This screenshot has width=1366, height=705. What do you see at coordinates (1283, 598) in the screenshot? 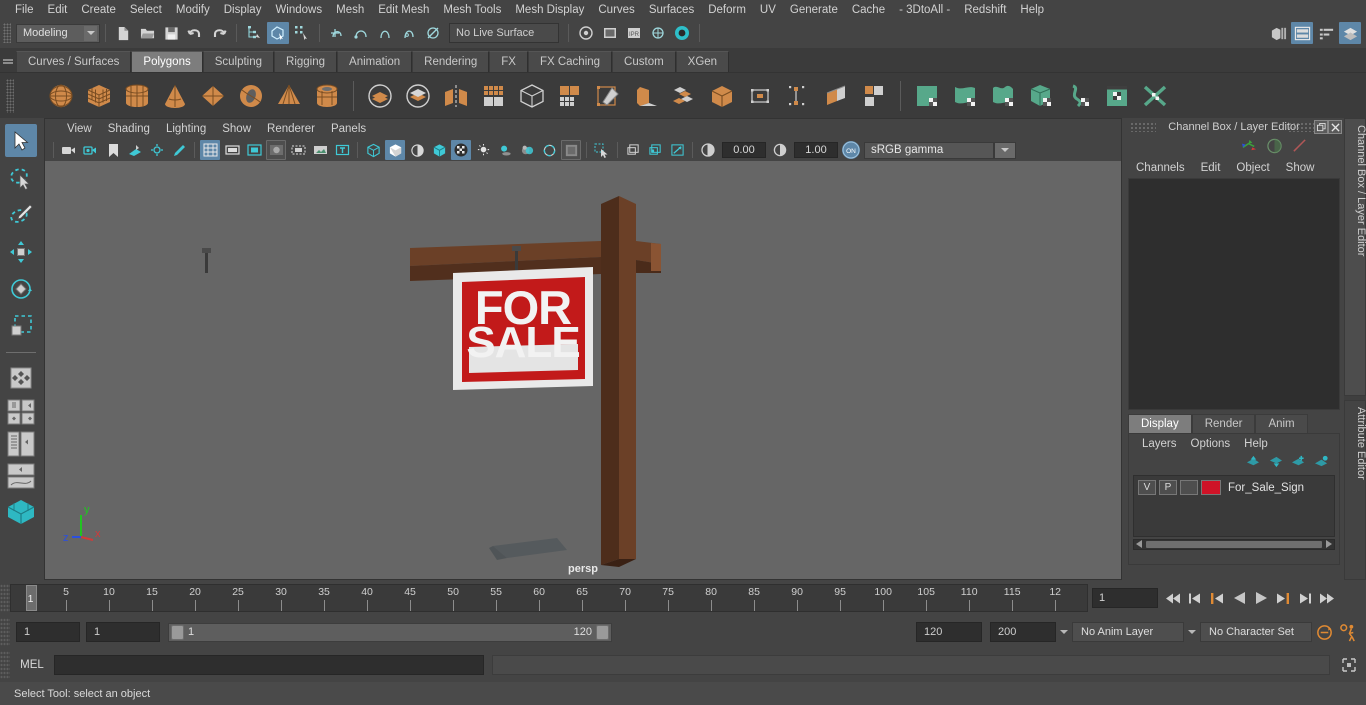
I see `step-forward-frame-icon` at bounding box center [1283, 598].